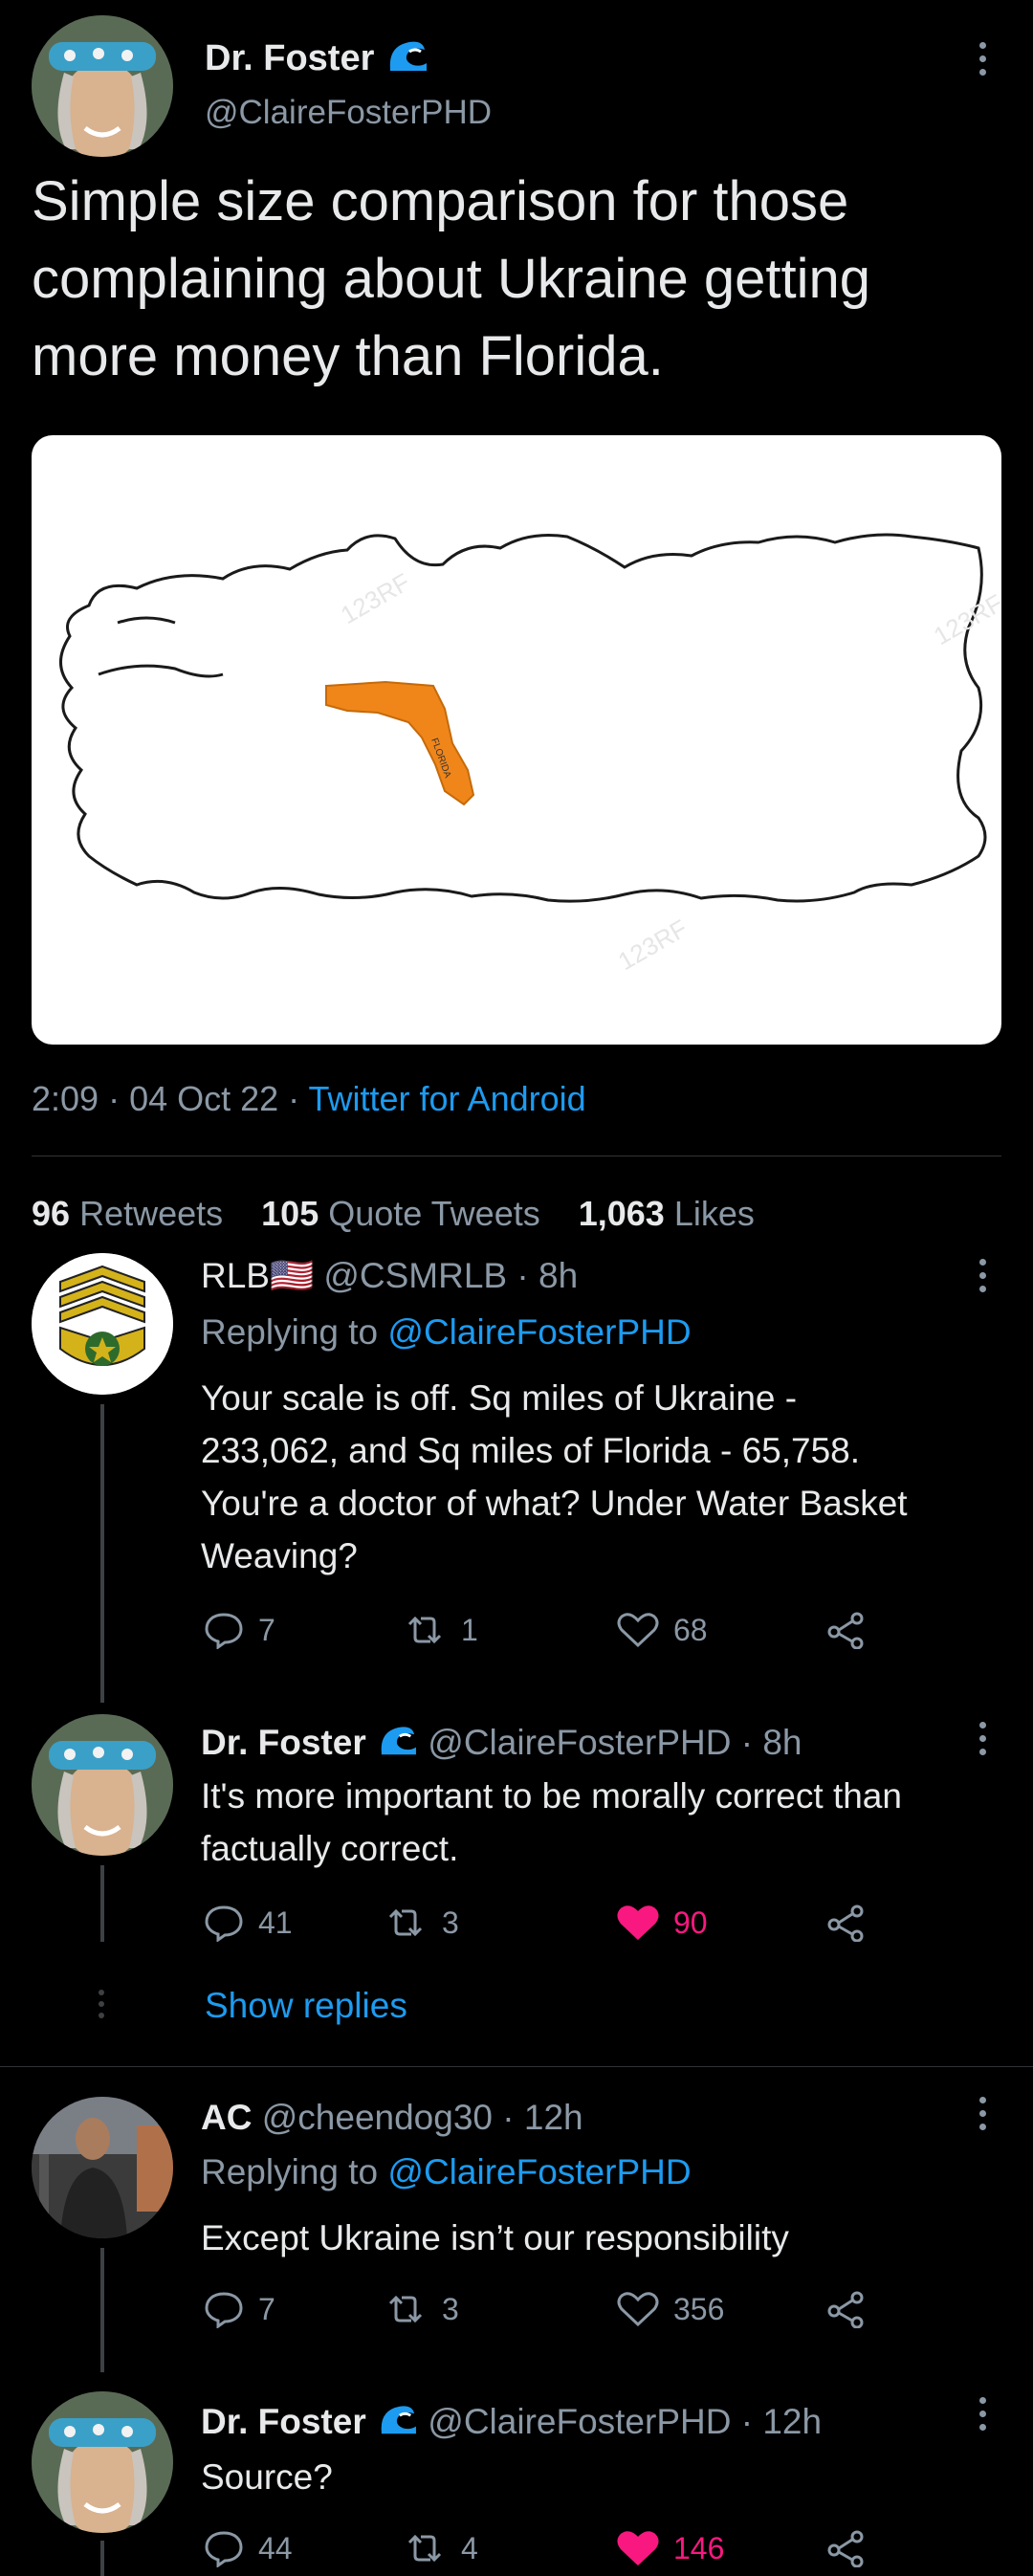 The width and height of the screenshot is (1033, 2576). Describe the element at coordinates (226, 2117) in the screenshot. I see `reply-display-name: AC` at that location.